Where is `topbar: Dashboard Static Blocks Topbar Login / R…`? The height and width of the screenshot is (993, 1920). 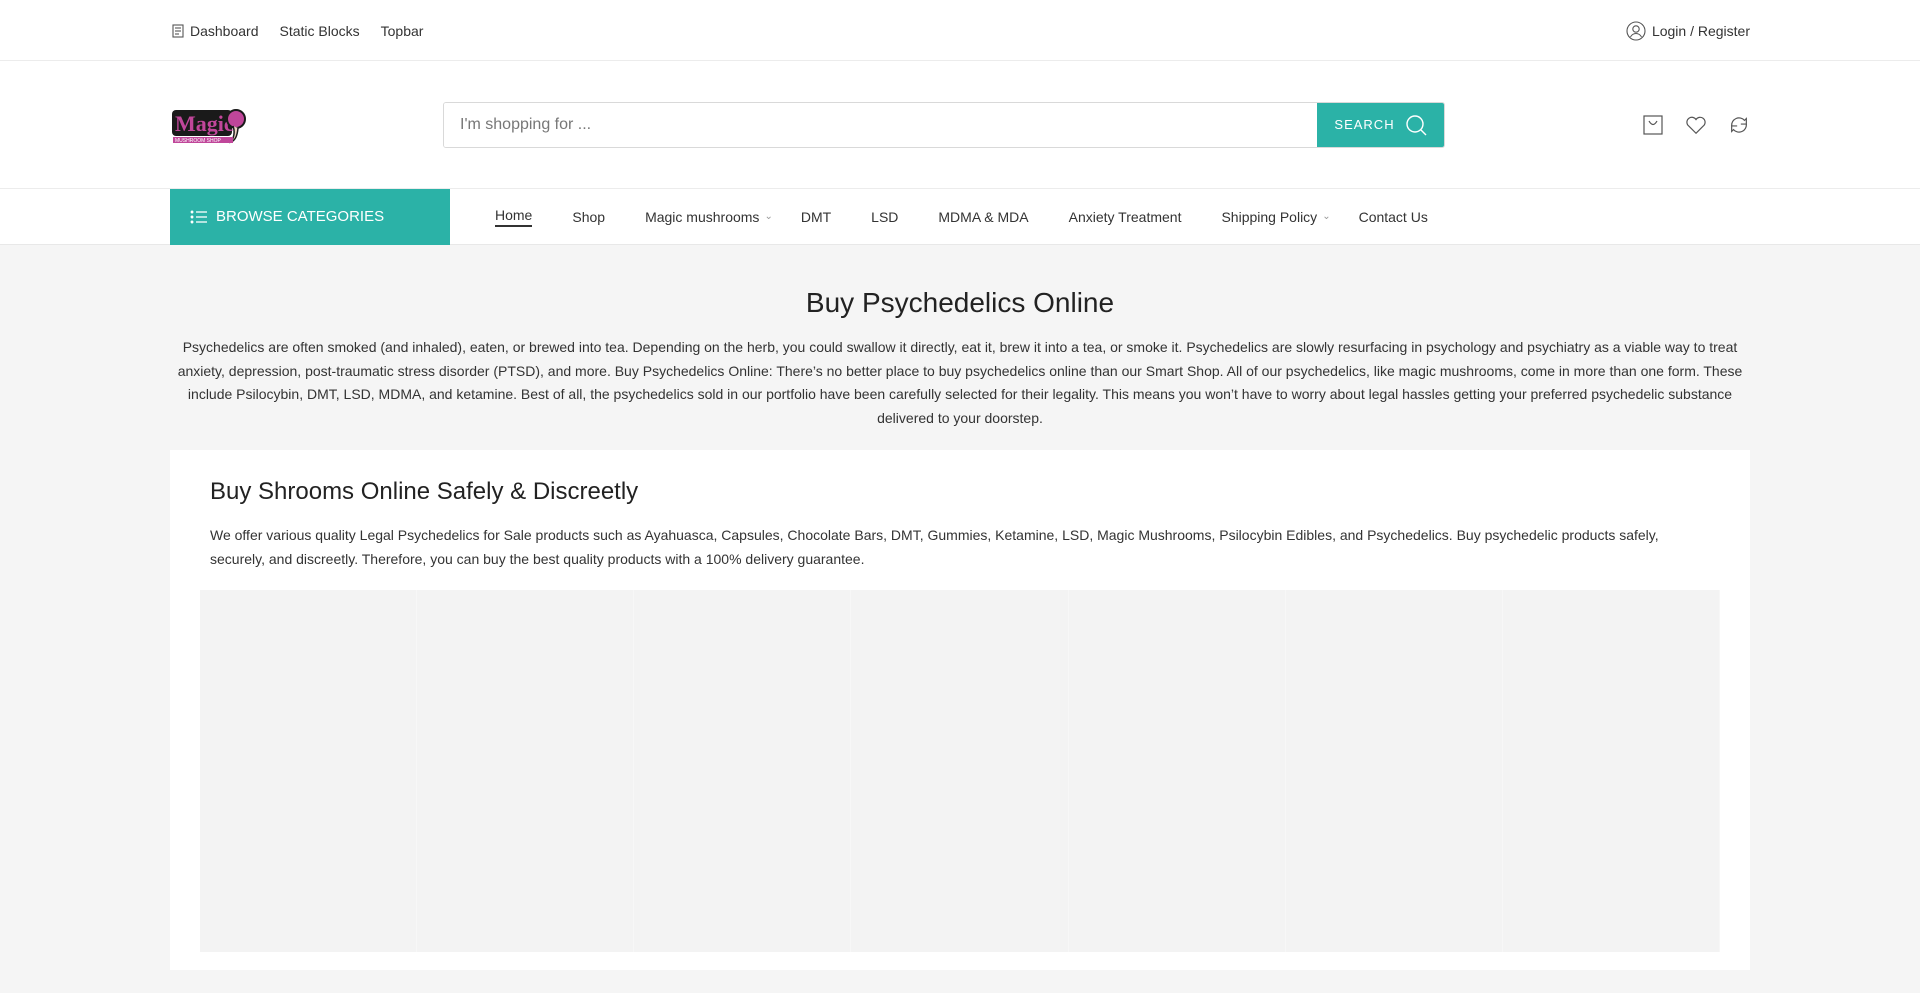 topbar: Dashboard Static Blocks Topbar Login / R… is located at coordinates (960, 30).